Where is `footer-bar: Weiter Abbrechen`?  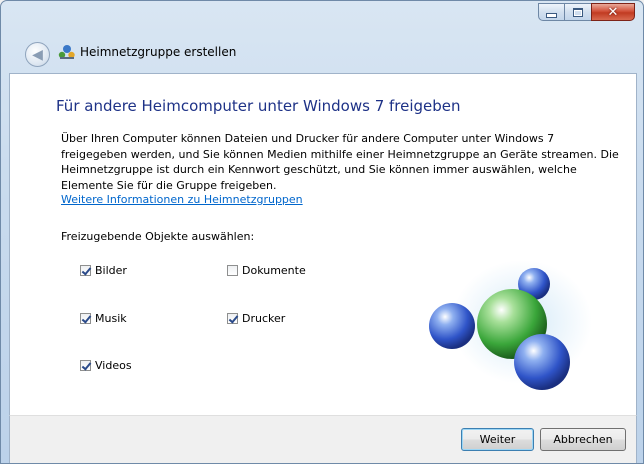 footer-bar: Weiter Abbrechen is located at coordinates (323, 439).